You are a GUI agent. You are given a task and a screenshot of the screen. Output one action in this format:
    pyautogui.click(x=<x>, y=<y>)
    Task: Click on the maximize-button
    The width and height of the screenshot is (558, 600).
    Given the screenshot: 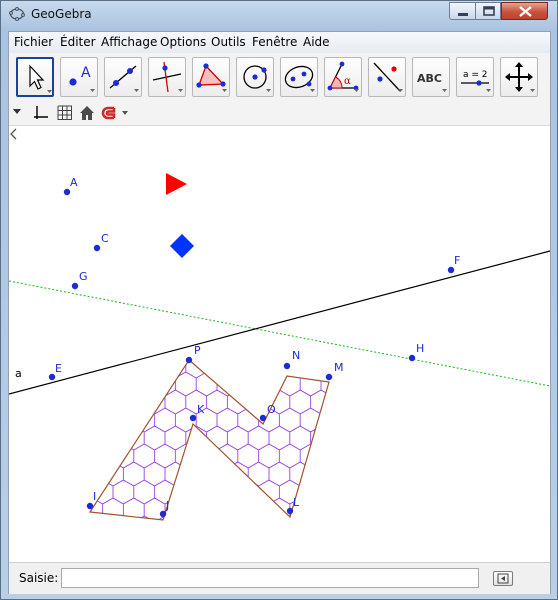 What is the action you would take?
    pyautogui.click(x=488, y=11)
    